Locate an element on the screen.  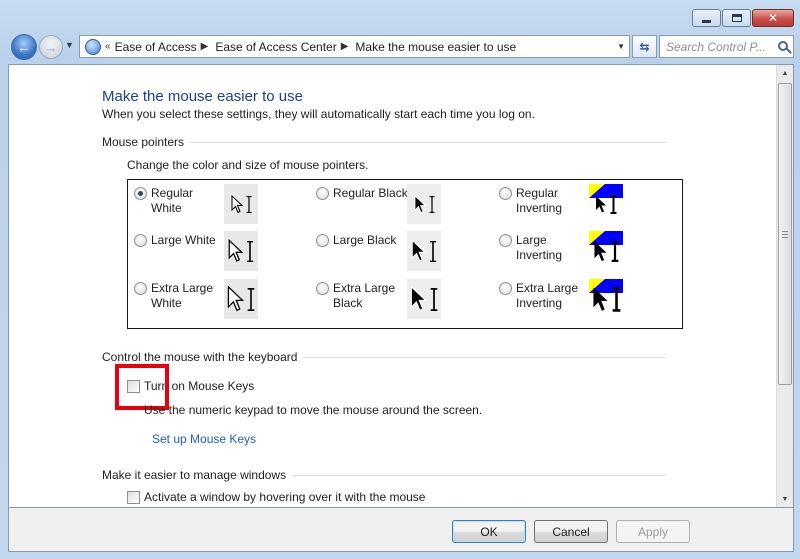
radio-large-inverting is located at coordinates (505, 240).